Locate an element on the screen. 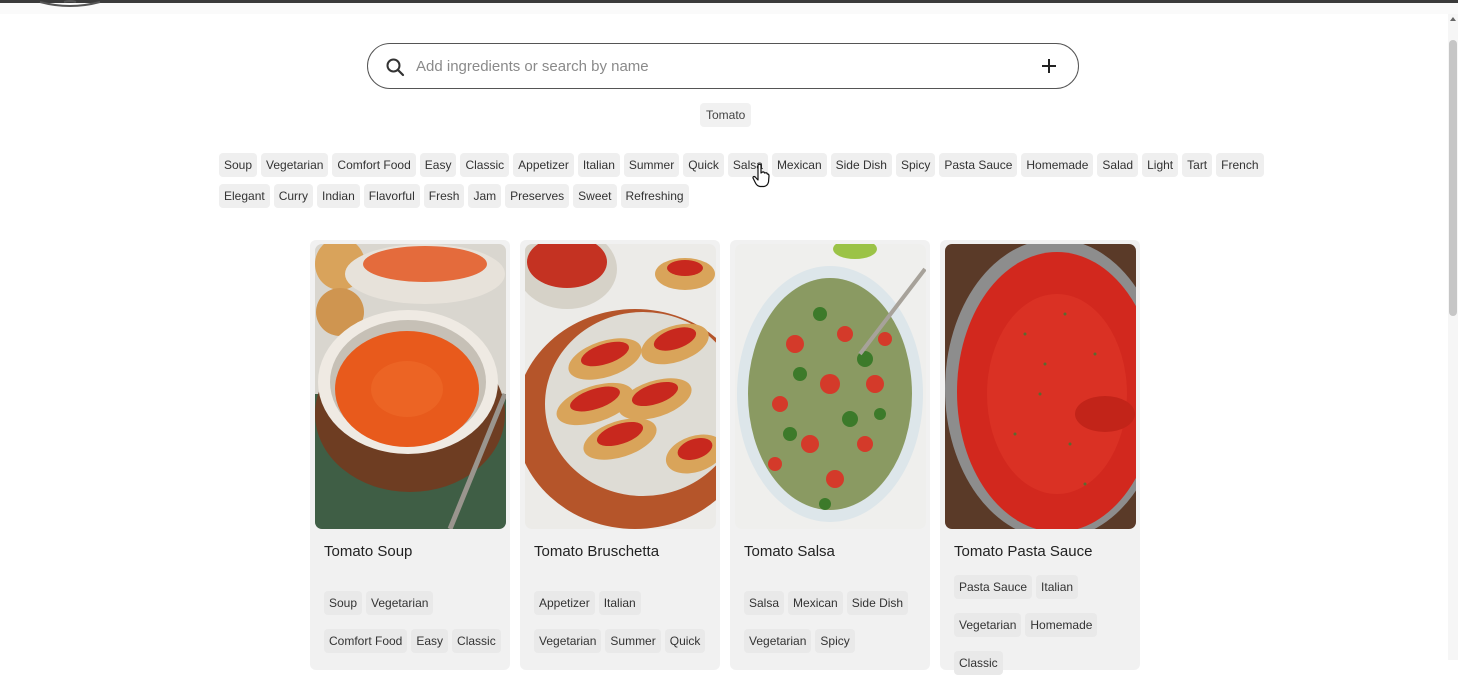  scroll-up-icon is located at coordinates (1453, 19).